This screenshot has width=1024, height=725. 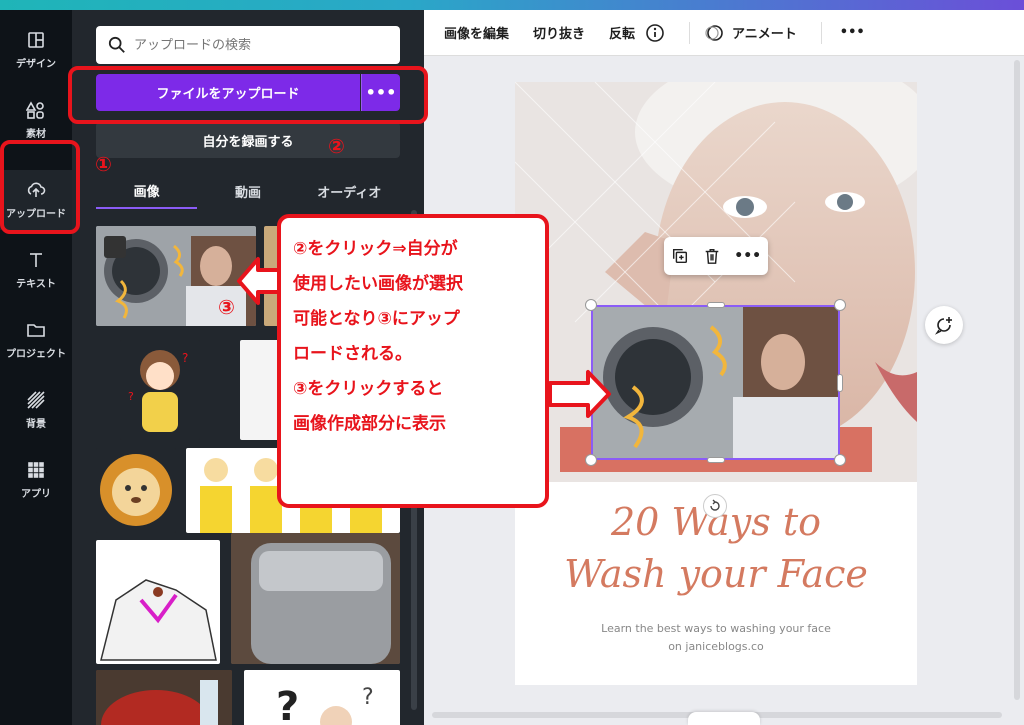 I want to click on uploaded-image-paper-pile, so click(x=158, y=602).